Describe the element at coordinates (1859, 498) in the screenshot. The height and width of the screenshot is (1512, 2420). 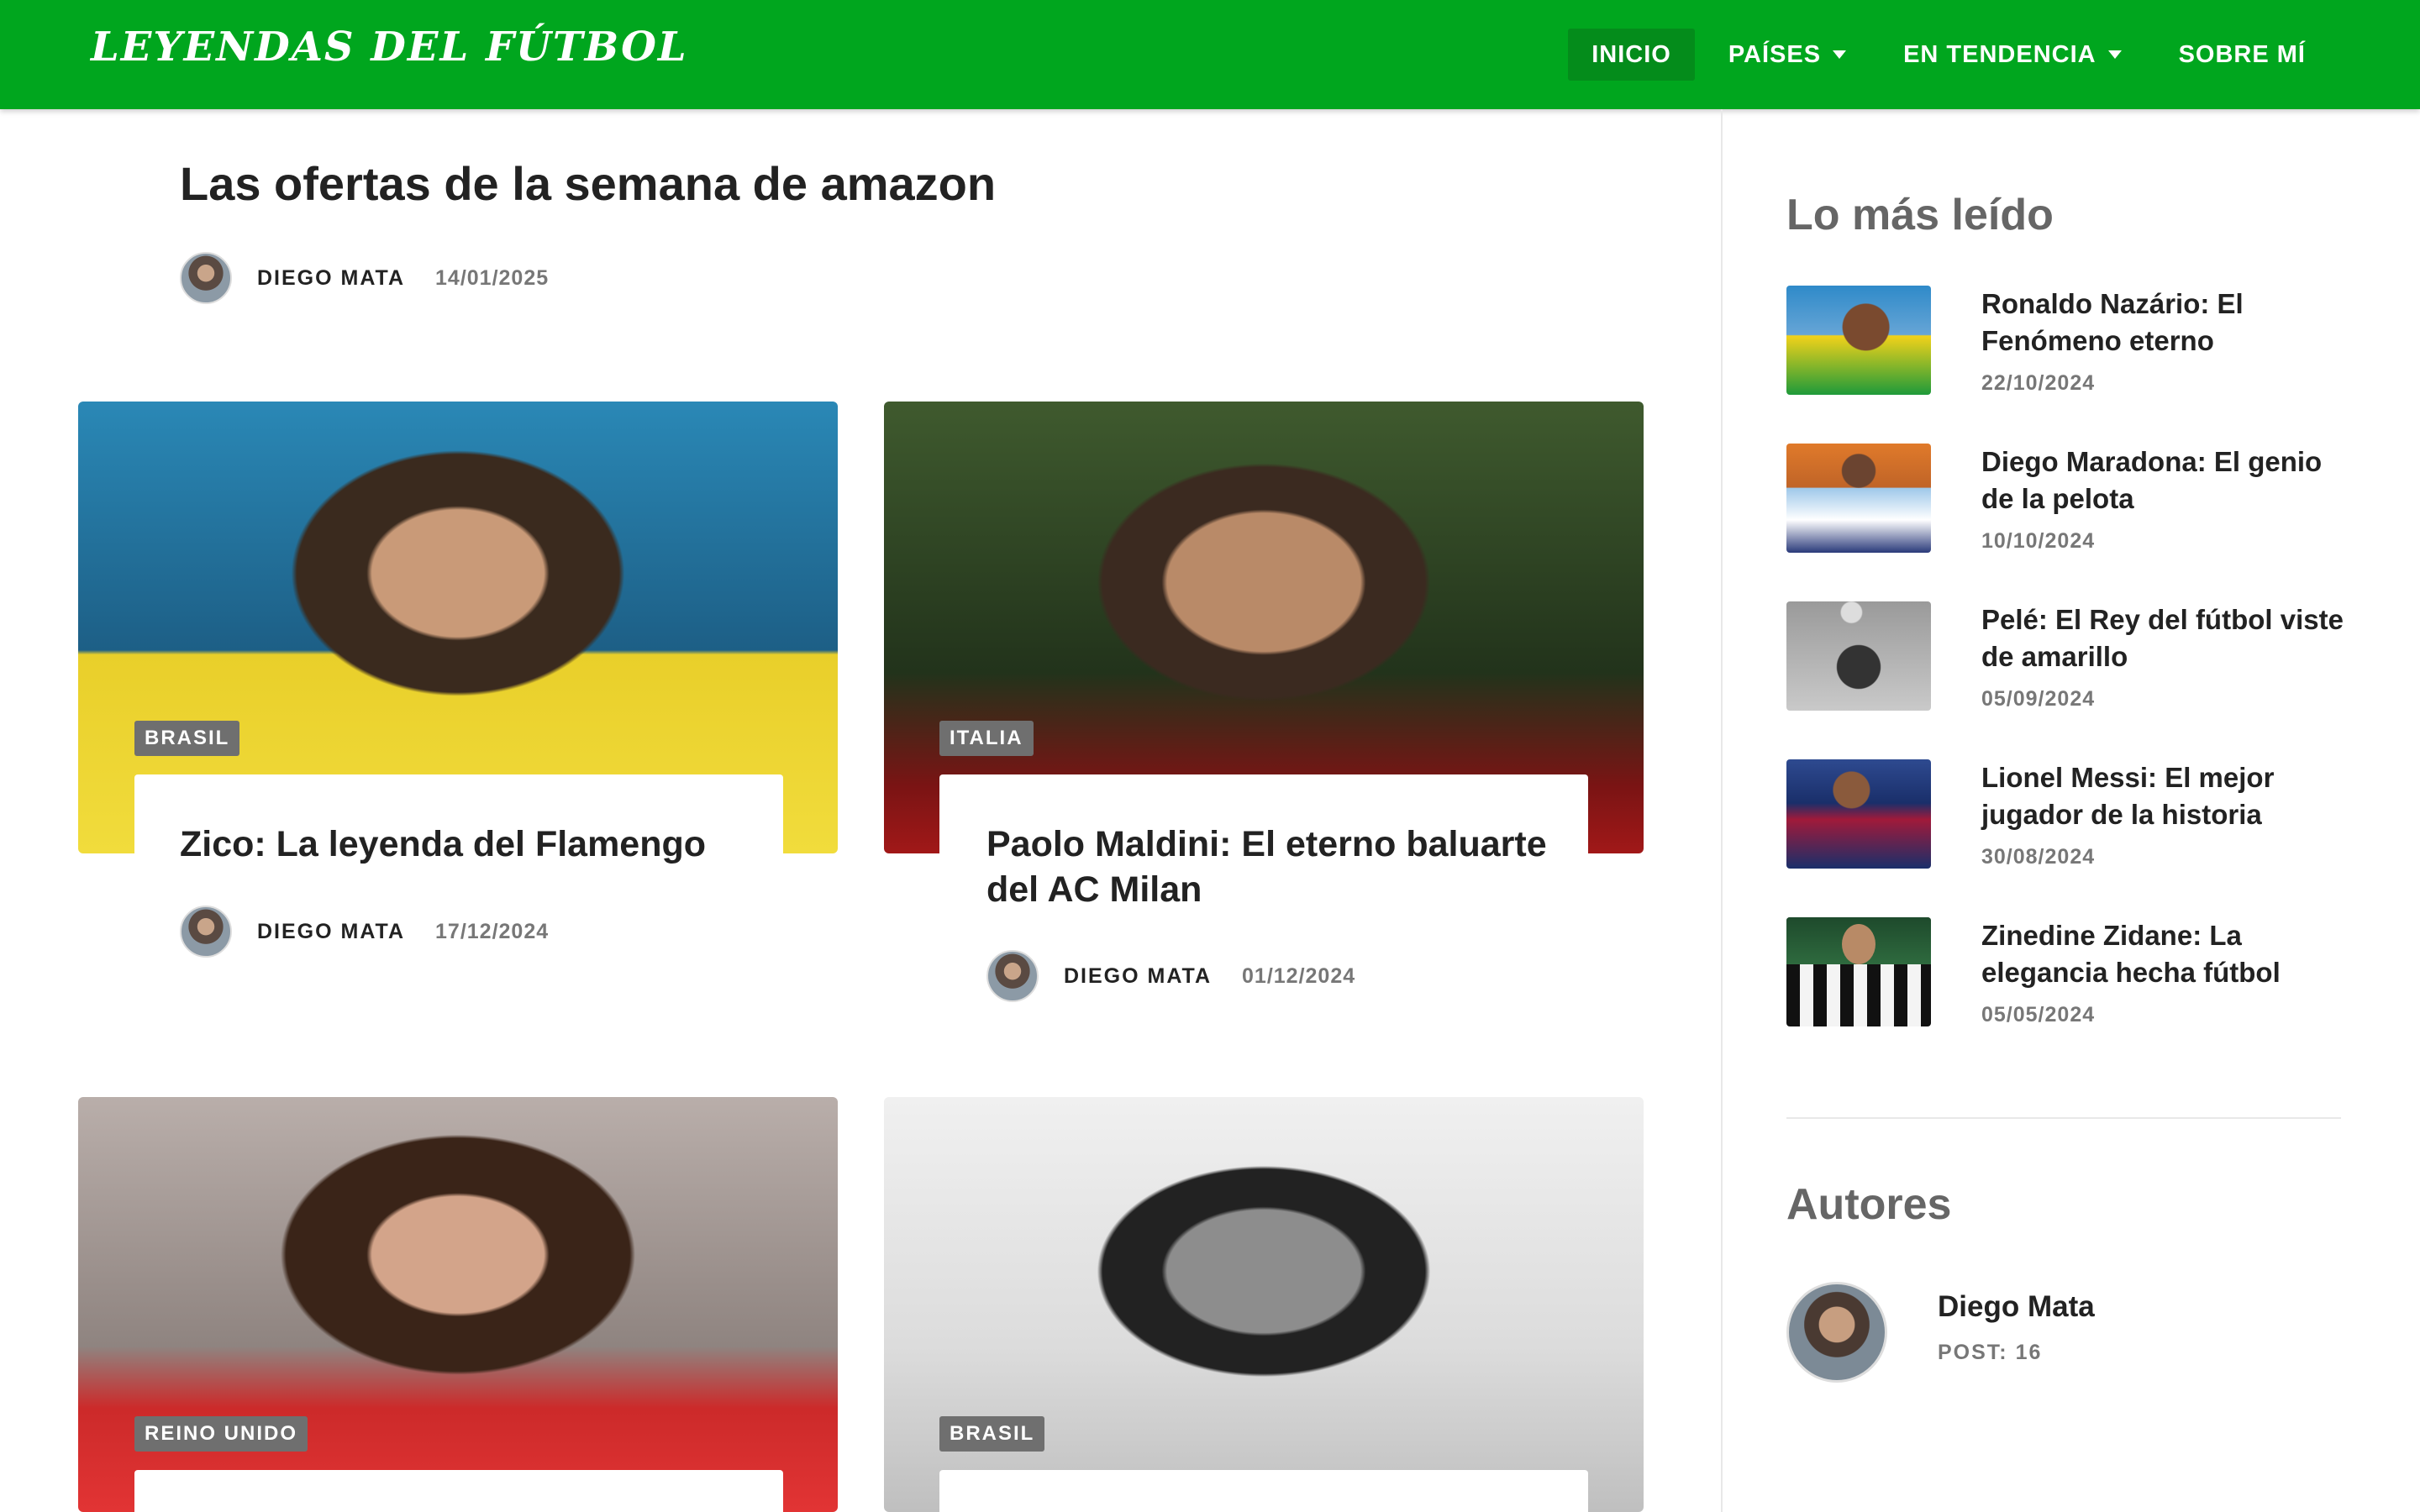
I see `maradona-thumbnail` at that location.